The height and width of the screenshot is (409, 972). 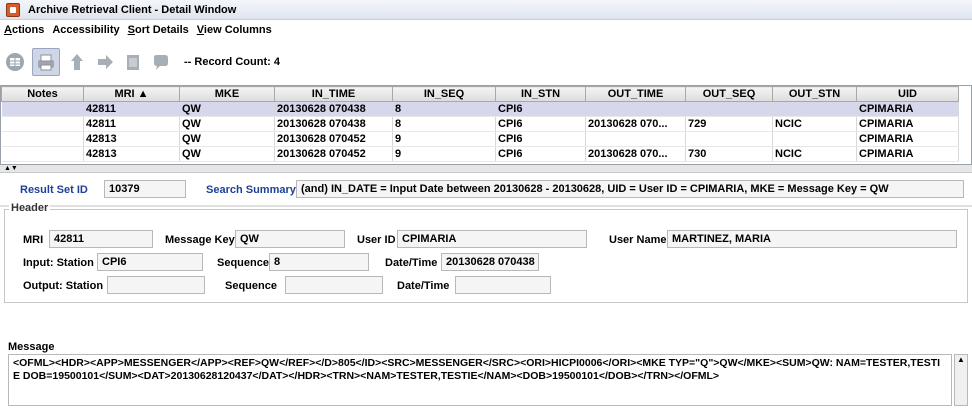 I want to click on menu-sort-details: Sort Details, so click(x=158, y=30).